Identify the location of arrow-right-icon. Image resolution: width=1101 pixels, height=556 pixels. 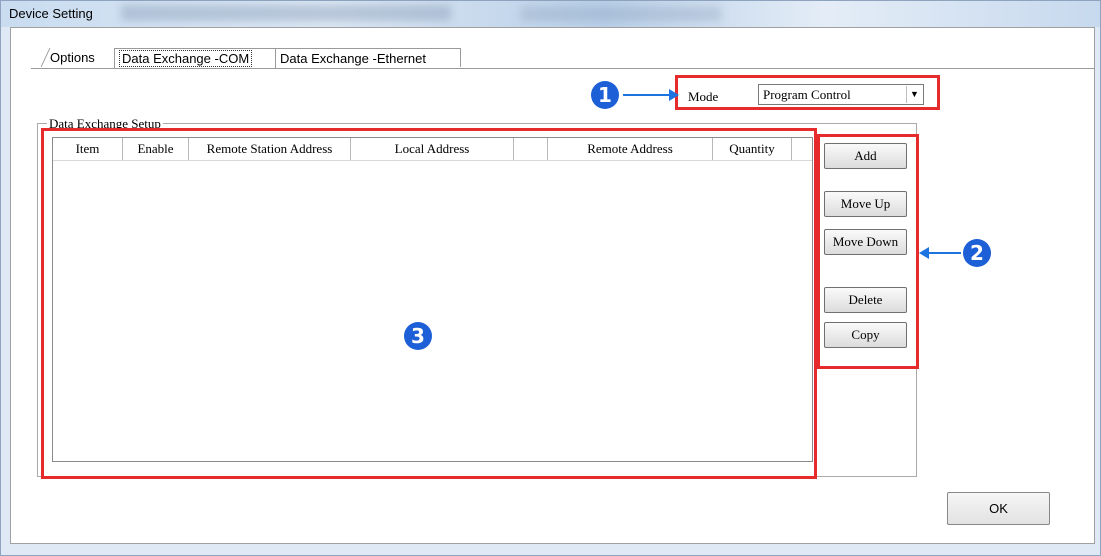
(651, 95).